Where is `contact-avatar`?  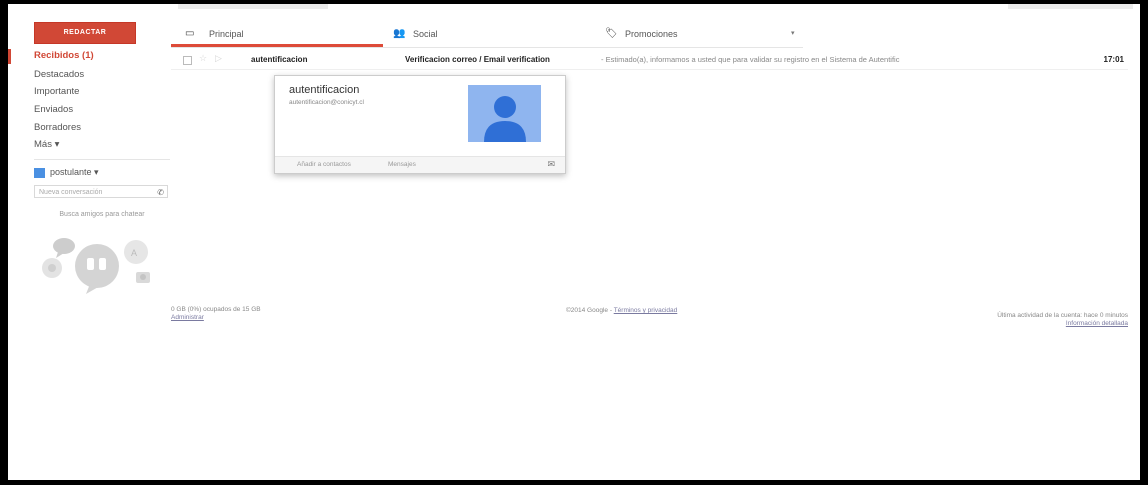
contact-avatar is located at coordinates (504, 113).